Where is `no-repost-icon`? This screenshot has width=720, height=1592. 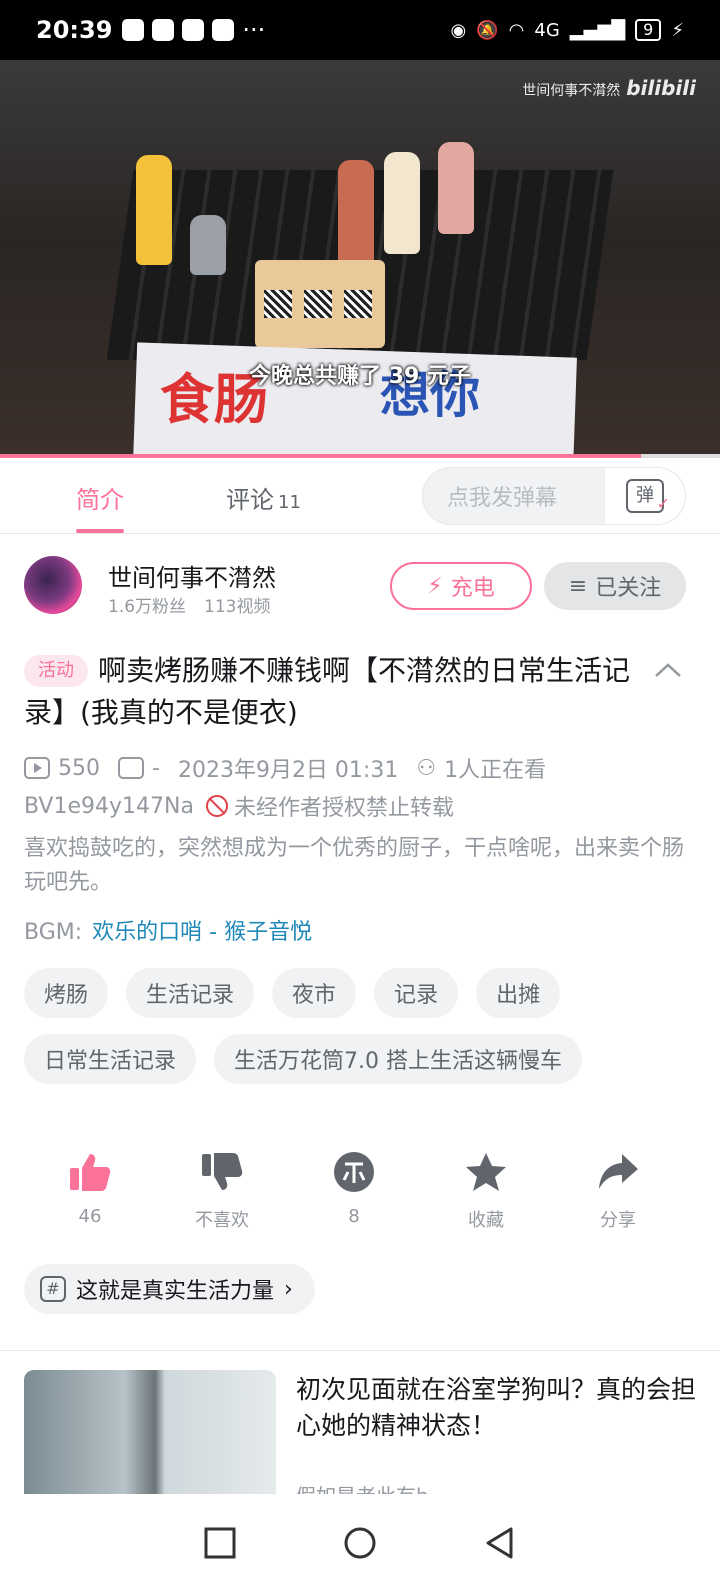
no-repost-icon is located at coordinates (216, 806).